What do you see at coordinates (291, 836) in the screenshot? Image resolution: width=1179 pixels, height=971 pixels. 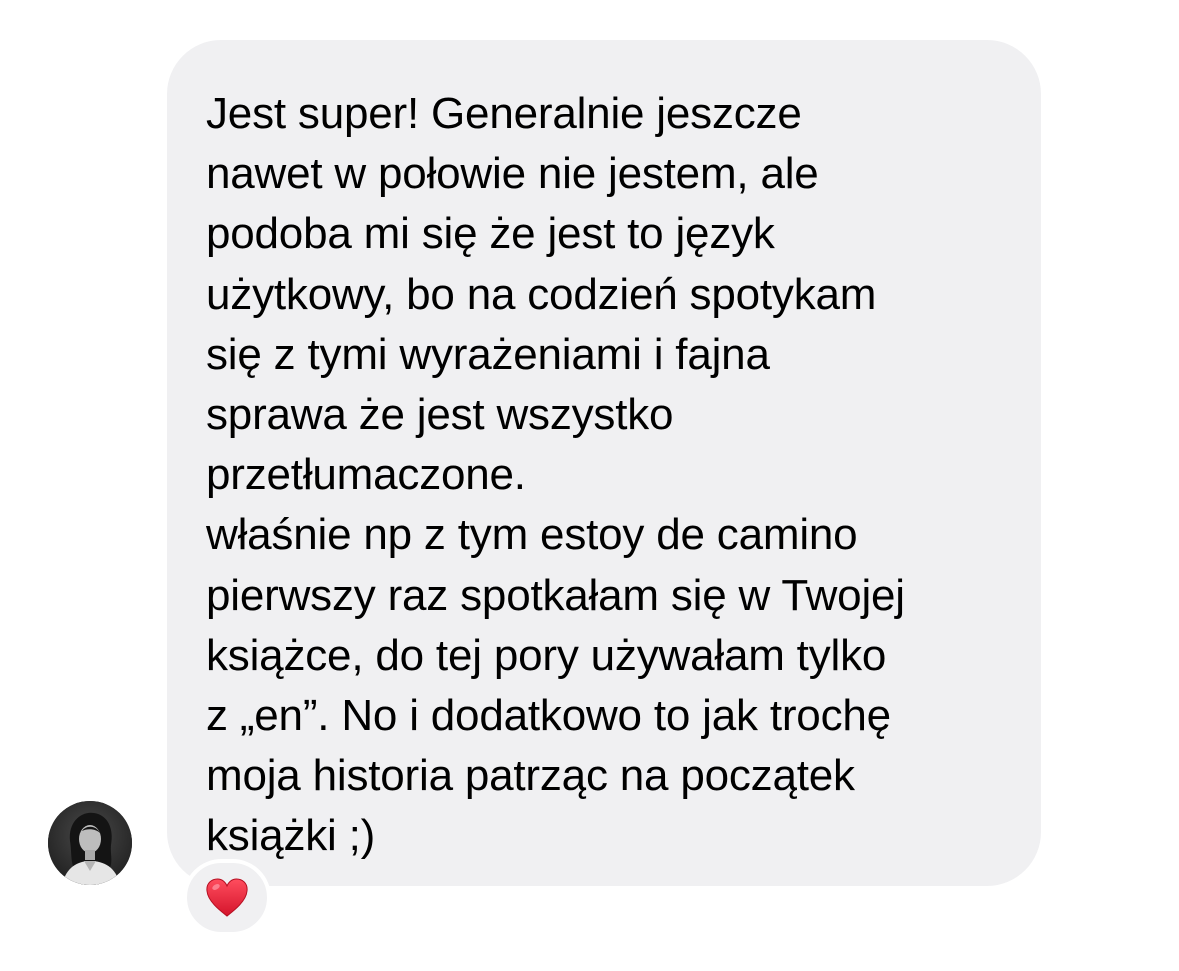 I see `message-line: książki ;)` at bounding box center [291, 836].